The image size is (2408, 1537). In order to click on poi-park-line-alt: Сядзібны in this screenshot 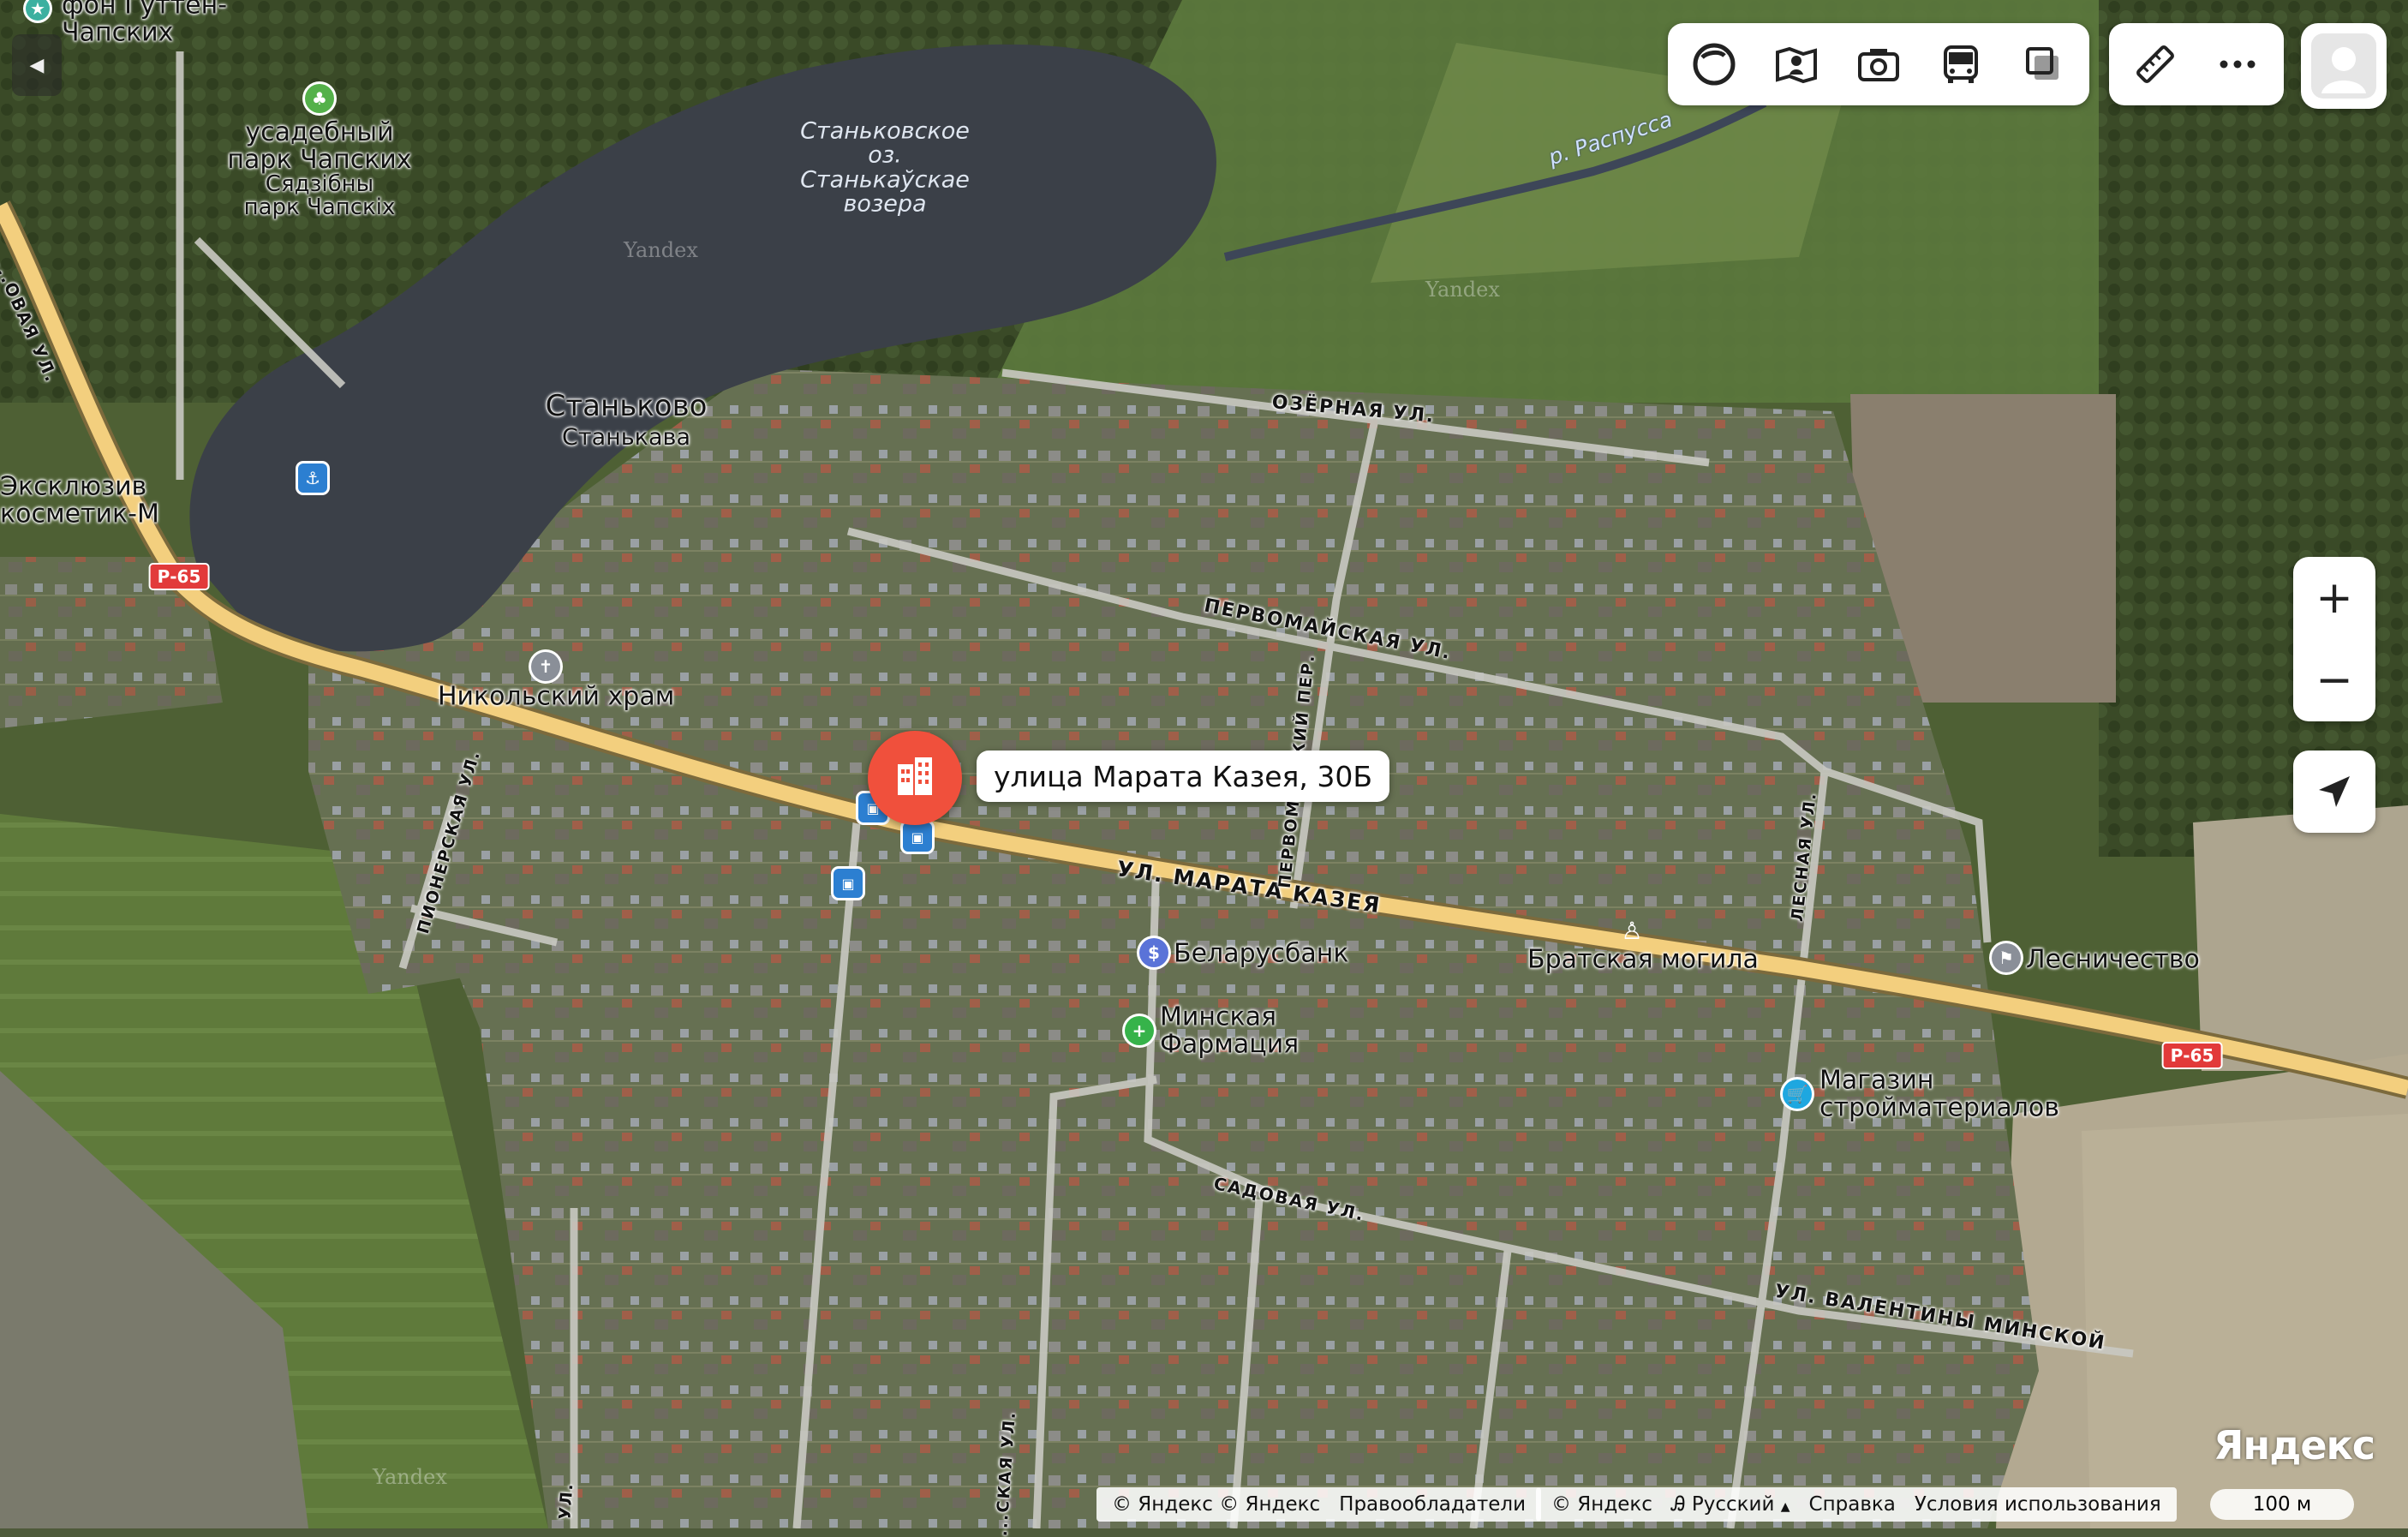, I will do `click(319, 185)`.